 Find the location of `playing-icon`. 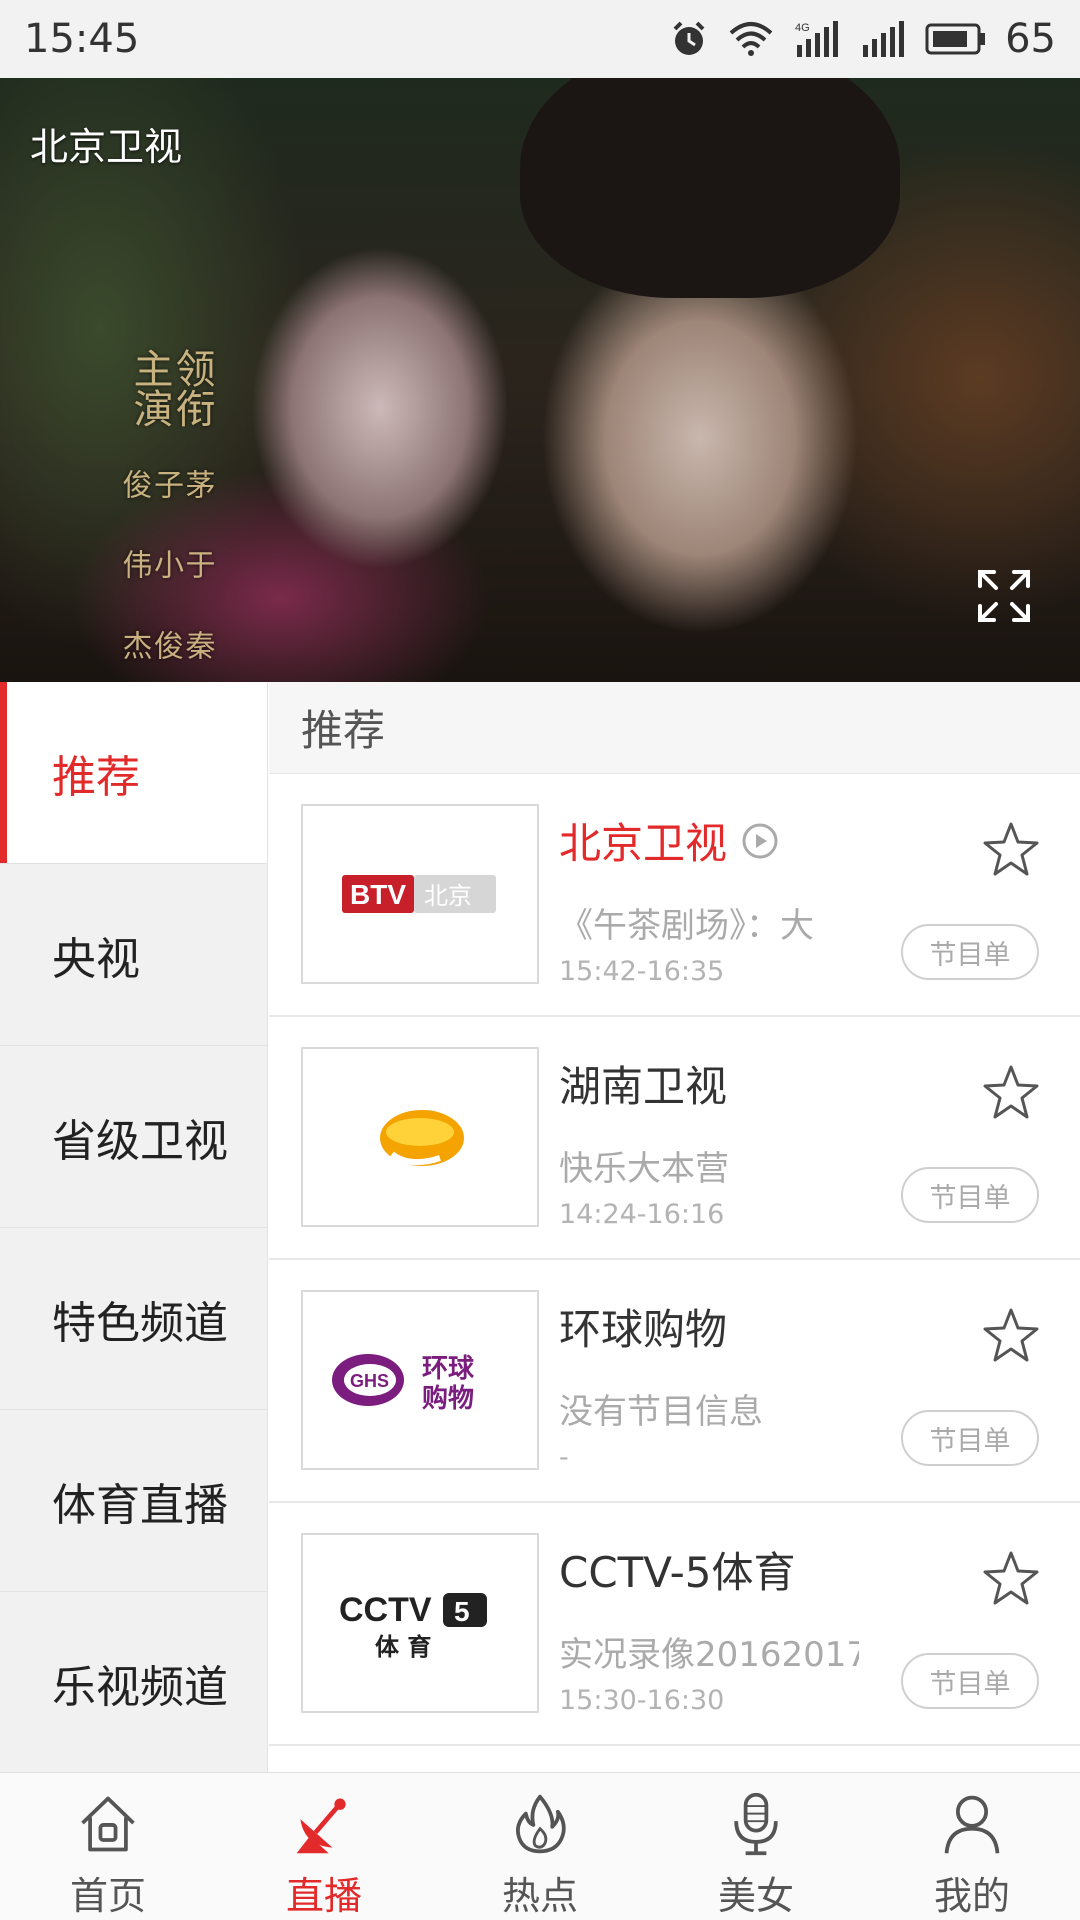

playing-icon is located at coordinates (760, 840).